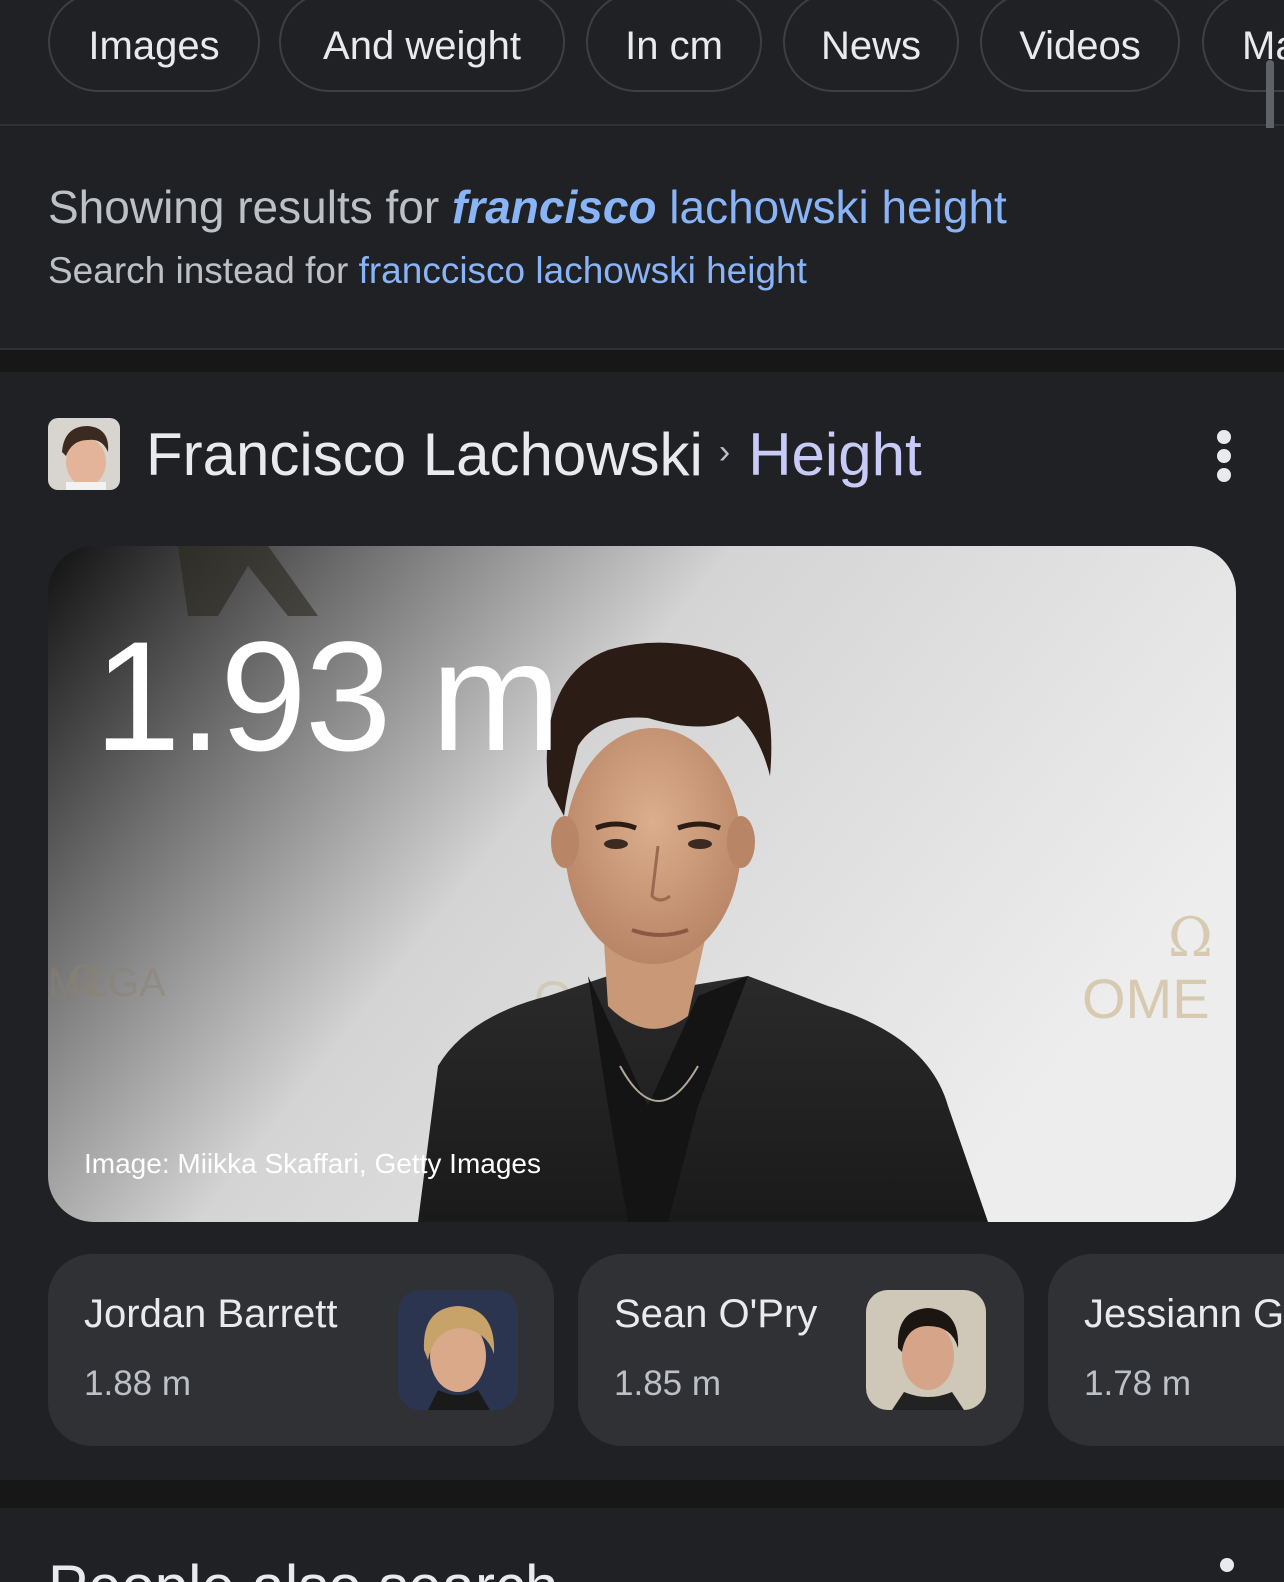  Describe the element at coordinates (211, 1314) in the screenshot. I see `related-name: Jordan Barrett` at that location.